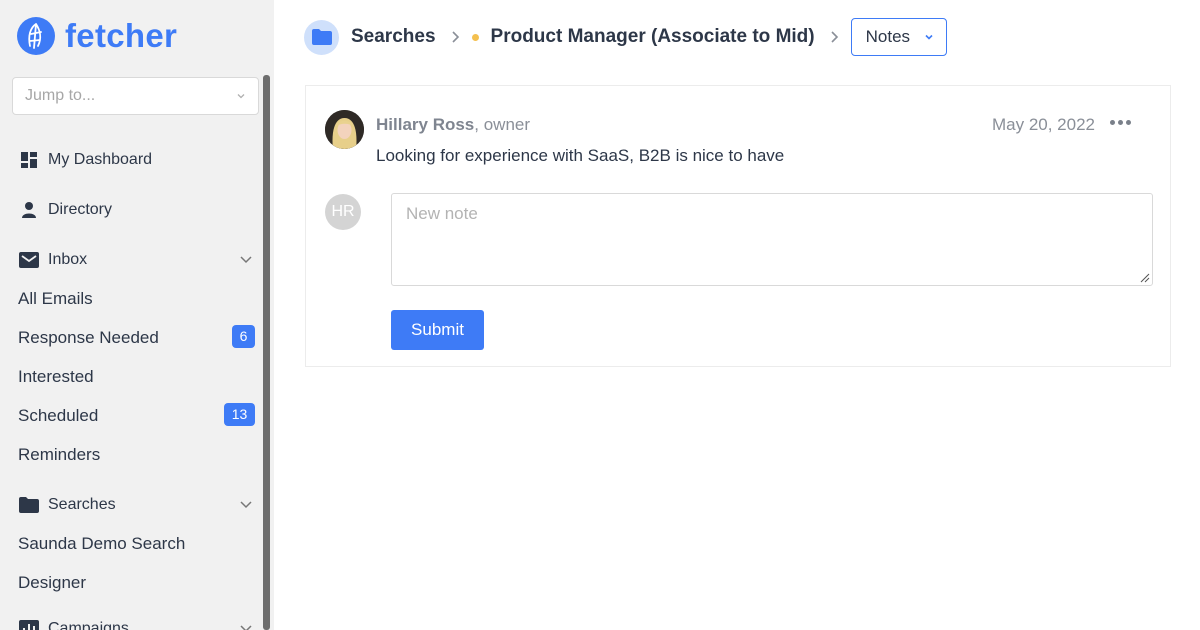 The image size is (1200, 630). Describe the element at coordinates (344, 129) in the screenshot. I see `avatar` at that location.